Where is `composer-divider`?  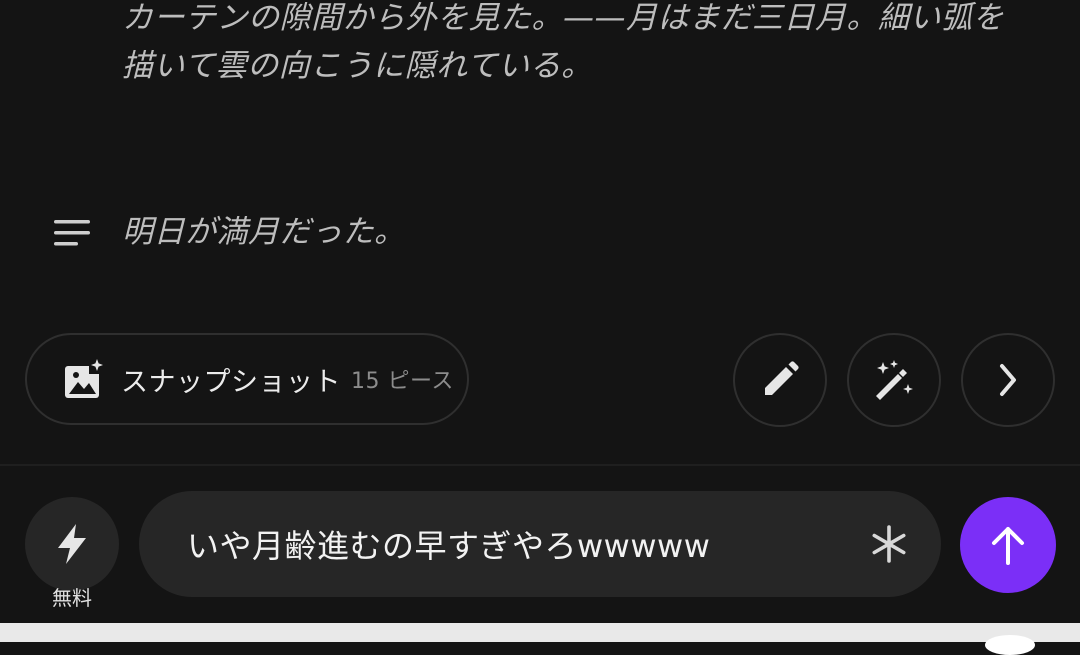 composer-divider is located at coordinates (540, 465).